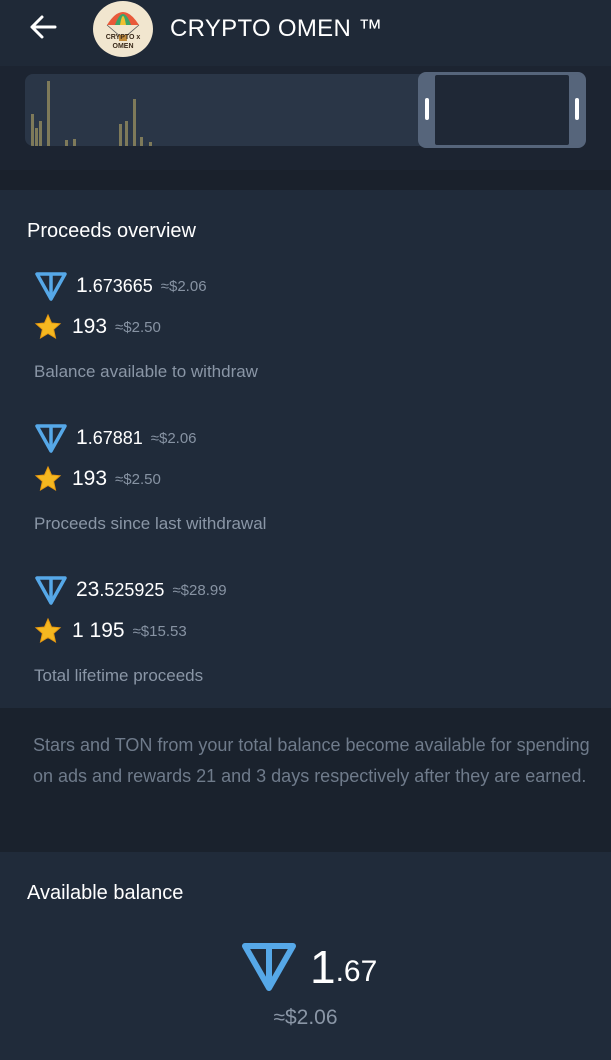 The image size is (611, 1060). I want to click on arrow-left-icon, so click(43, 27).